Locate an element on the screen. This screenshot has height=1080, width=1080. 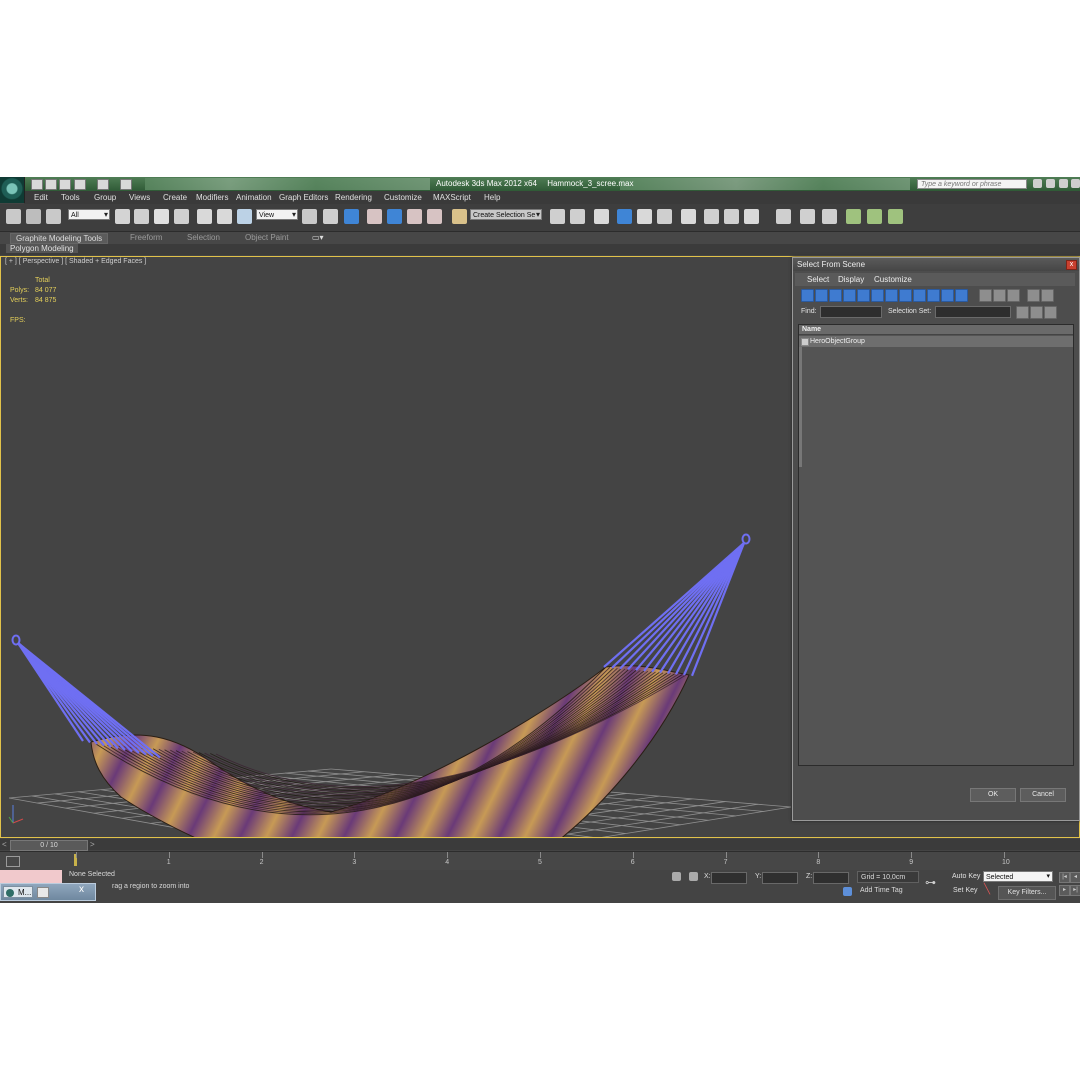
time-slider-prev-icon: < is located at coordinates (4, 844).